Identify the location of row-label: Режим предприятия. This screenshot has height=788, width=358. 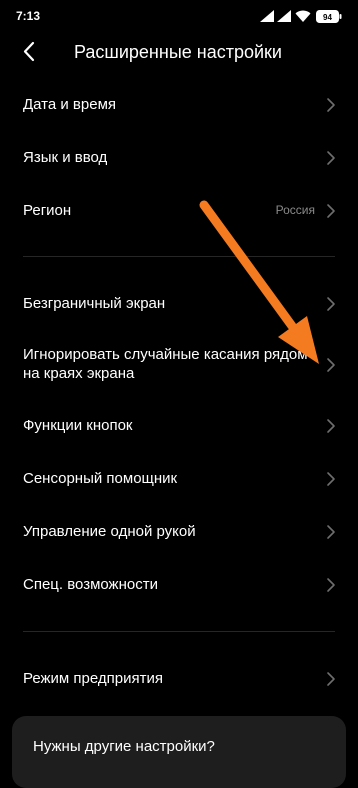
(93, 678).